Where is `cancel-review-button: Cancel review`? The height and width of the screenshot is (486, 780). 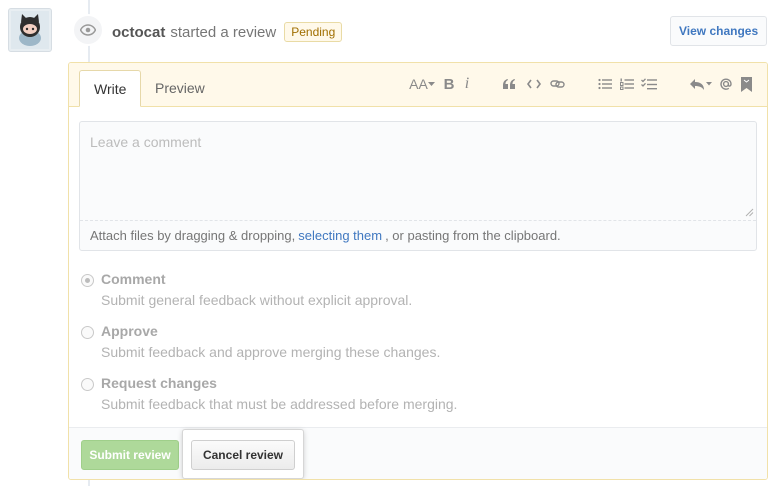
cancel-review-button: Cancel review is located at coordinates (243, 455).